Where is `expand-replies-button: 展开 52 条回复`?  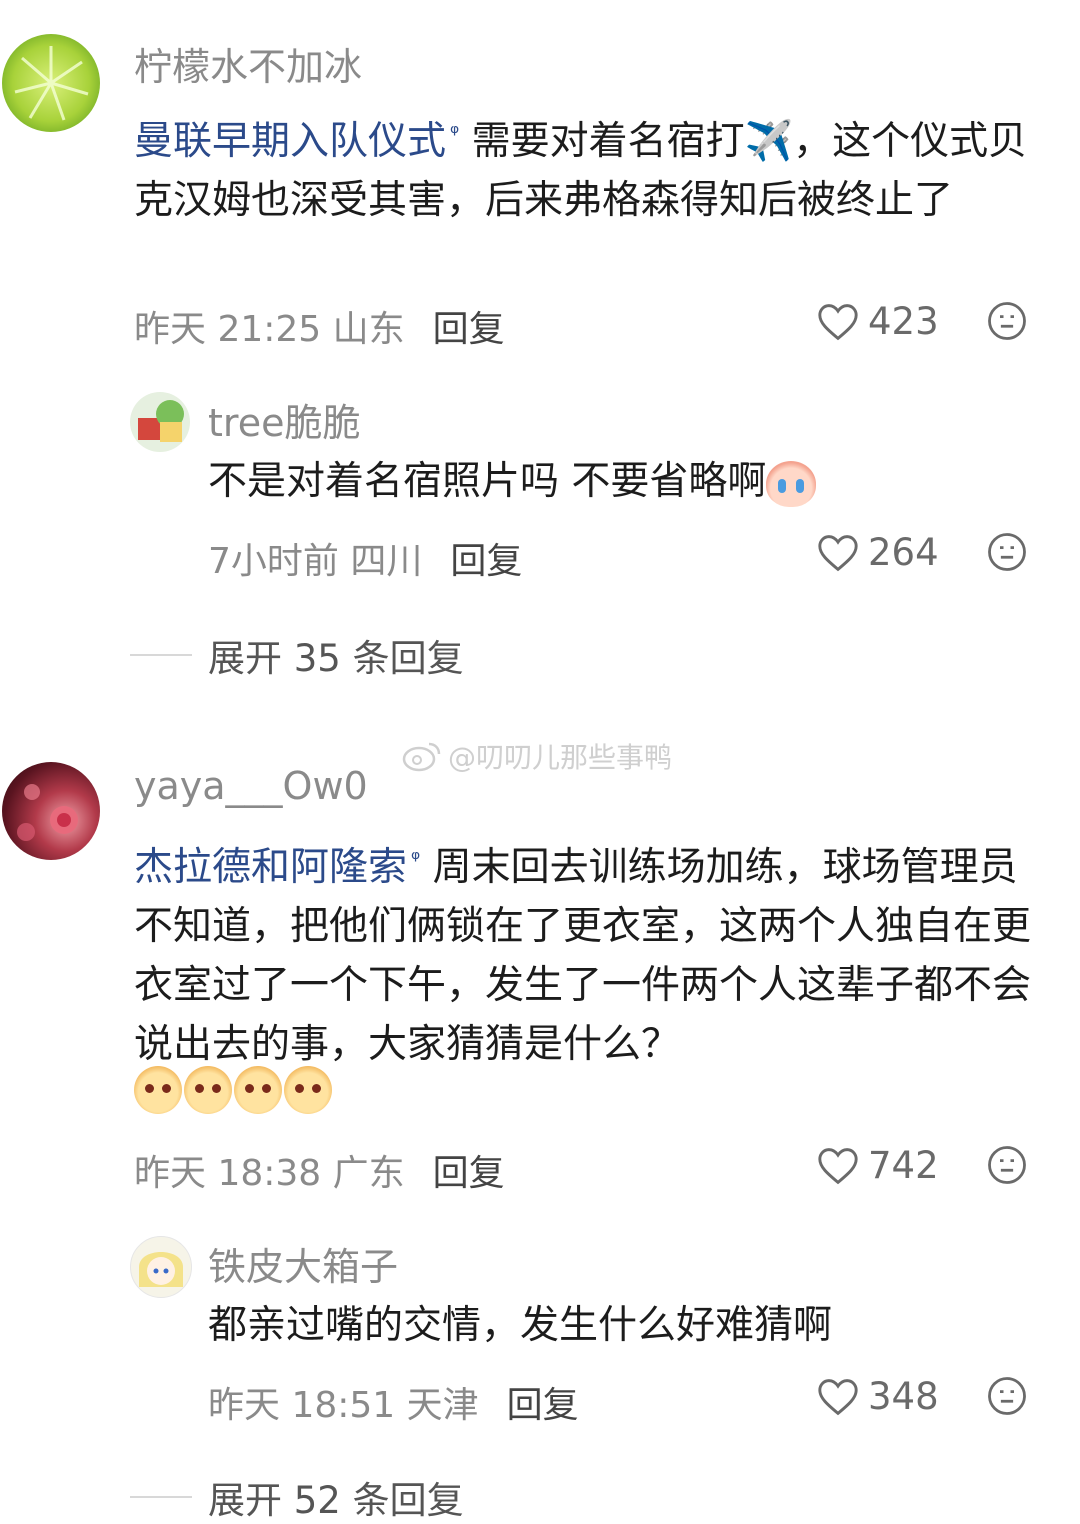
expand-replies-button: 展开 52 条回复 is located at coordinates (297, 1497).